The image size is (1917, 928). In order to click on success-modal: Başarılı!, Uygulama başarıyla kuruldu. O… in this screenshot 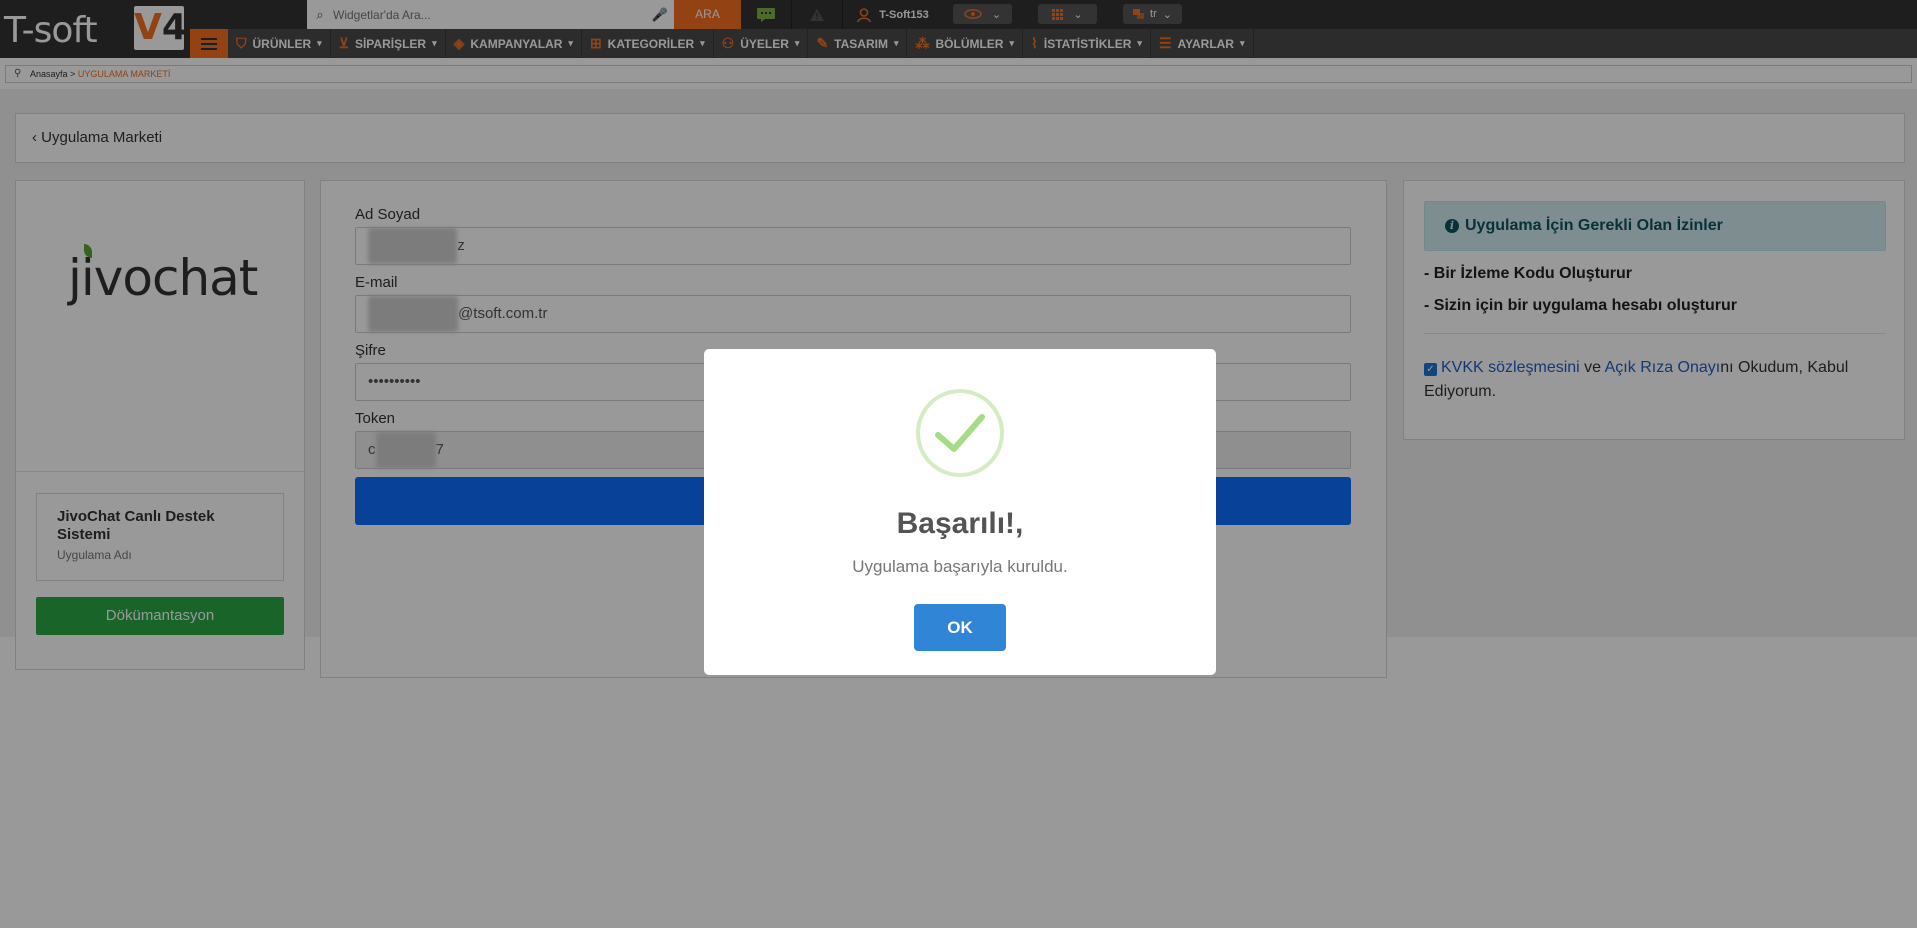, I will do `click(960, 512)`.